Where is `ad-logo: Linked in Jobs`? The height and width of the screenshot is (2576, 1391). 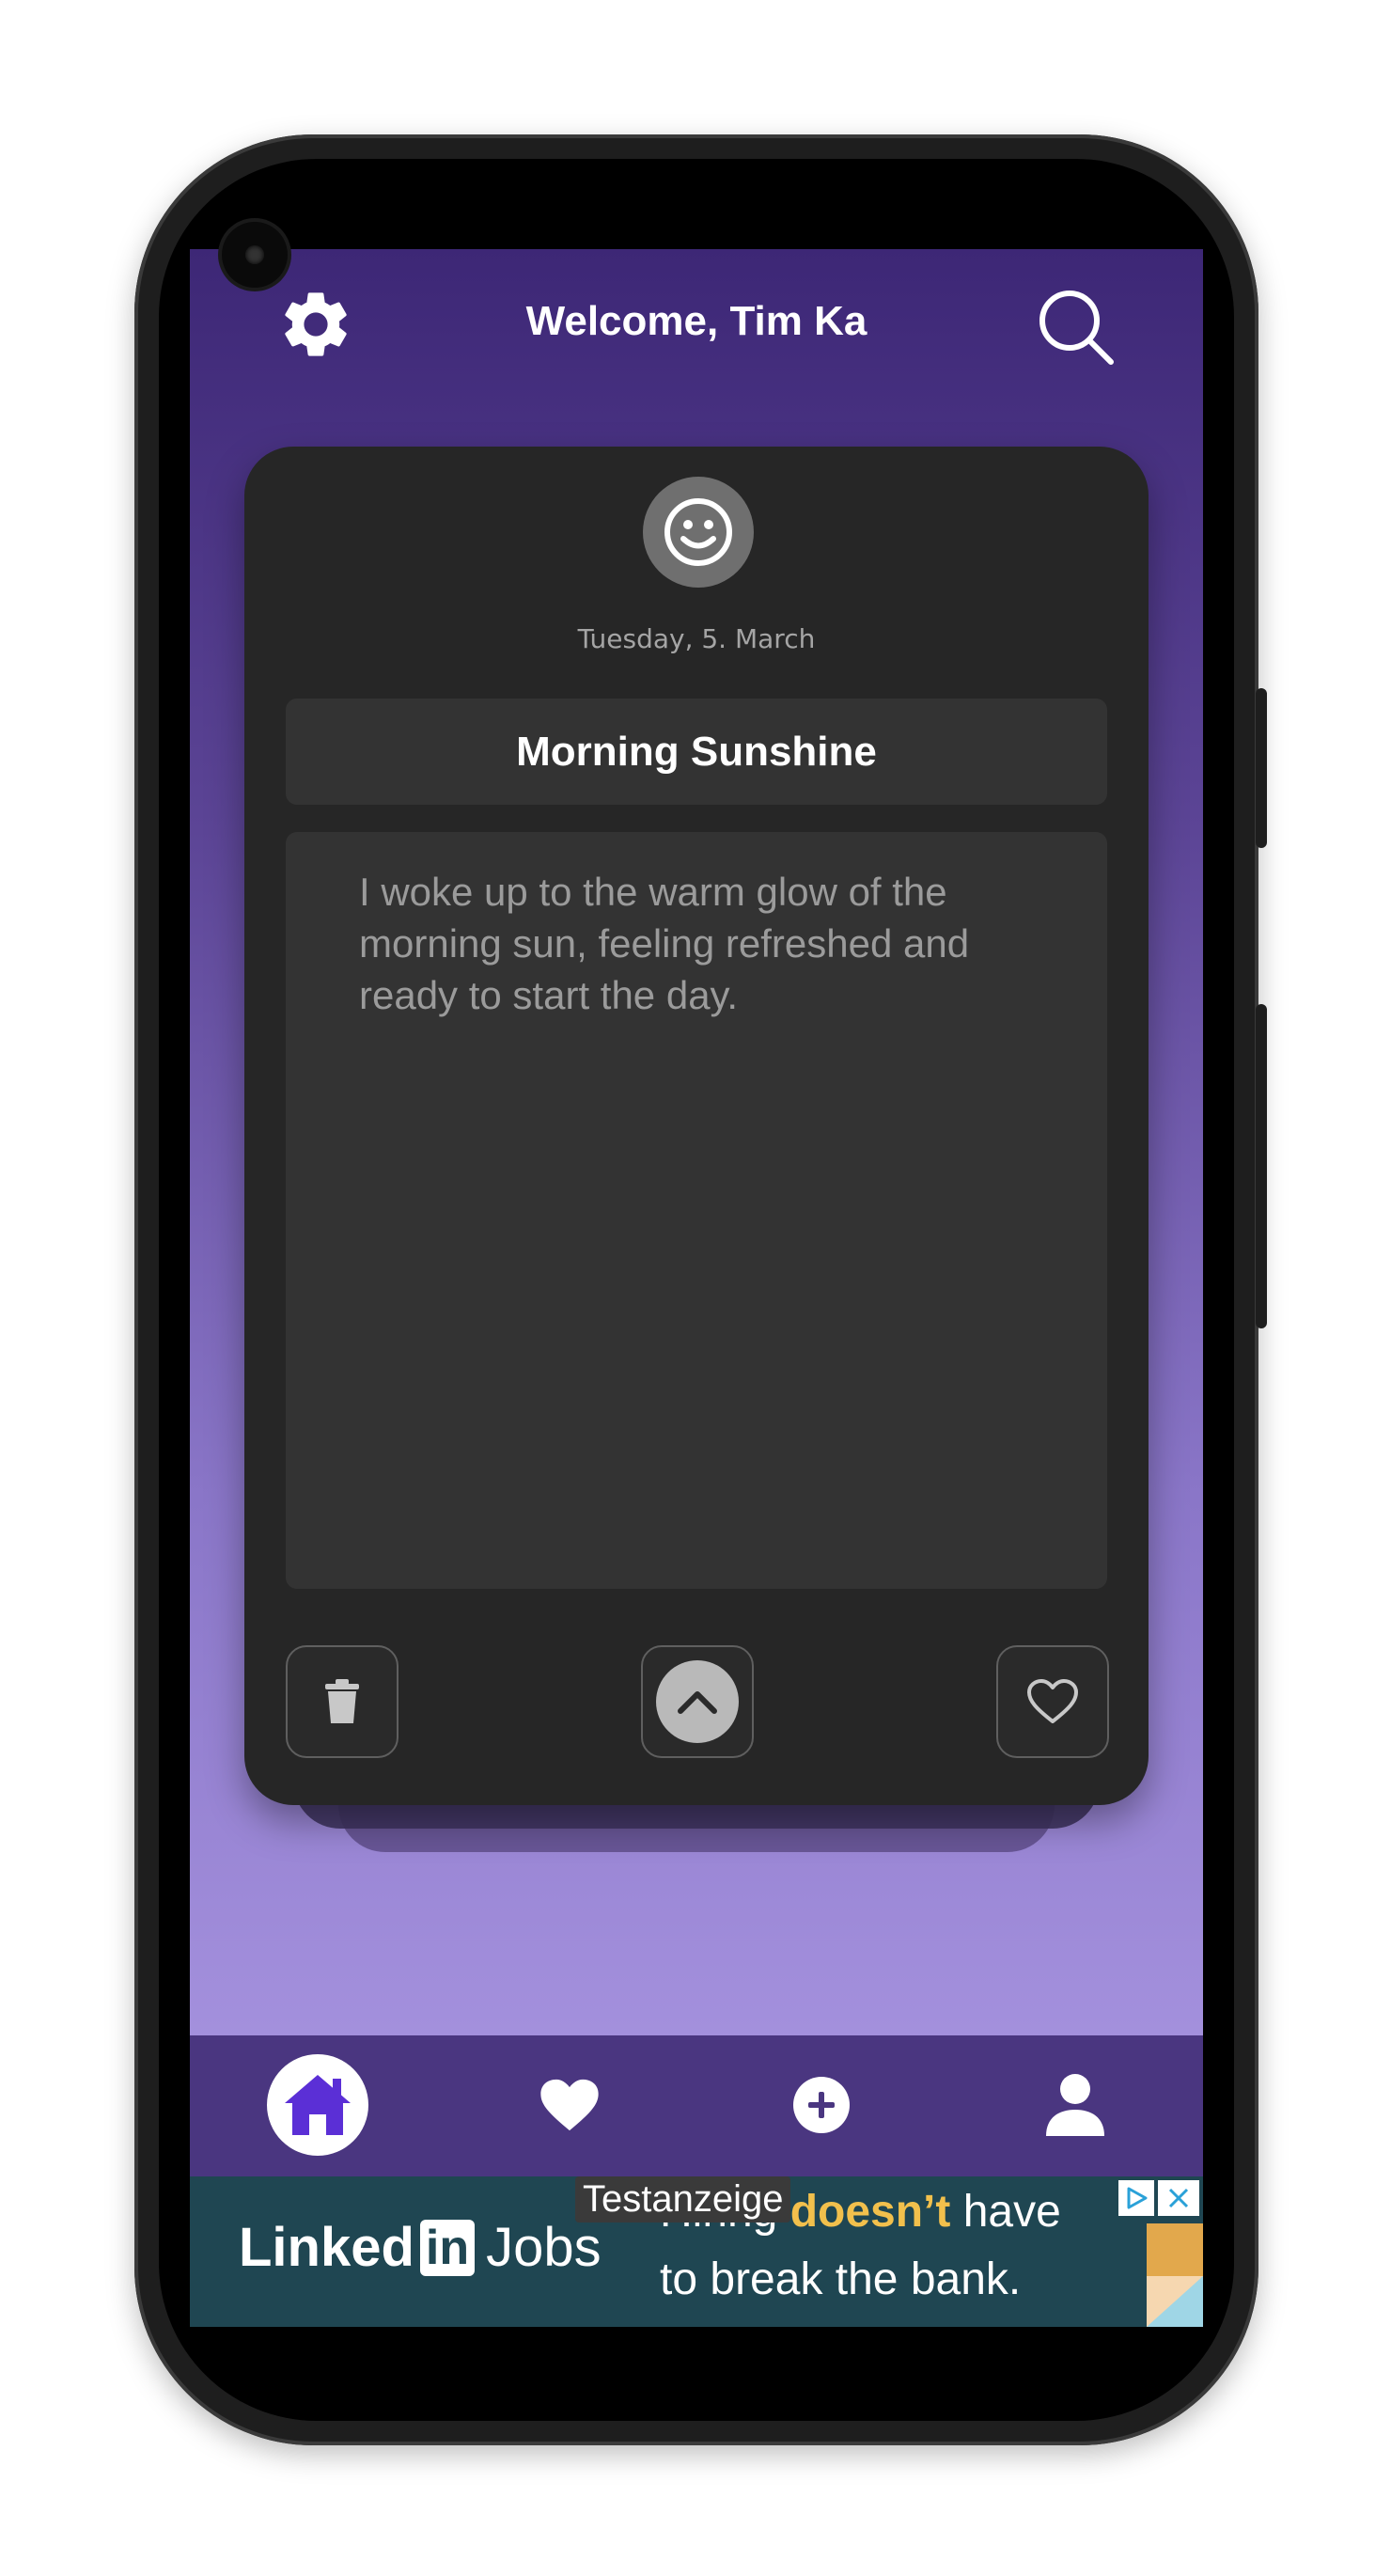
ad-logo: Linked in Jobs is located at coordinates (420, 2248).